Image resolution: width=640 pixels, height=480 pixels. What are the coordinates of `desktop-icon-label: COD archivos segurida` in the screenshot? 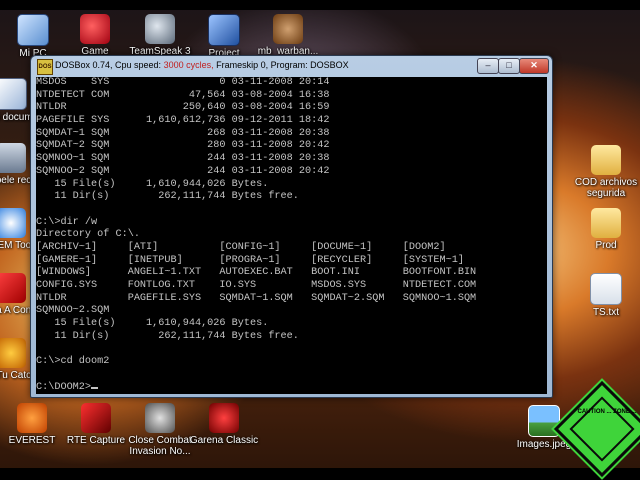 It's located at (606, 188).